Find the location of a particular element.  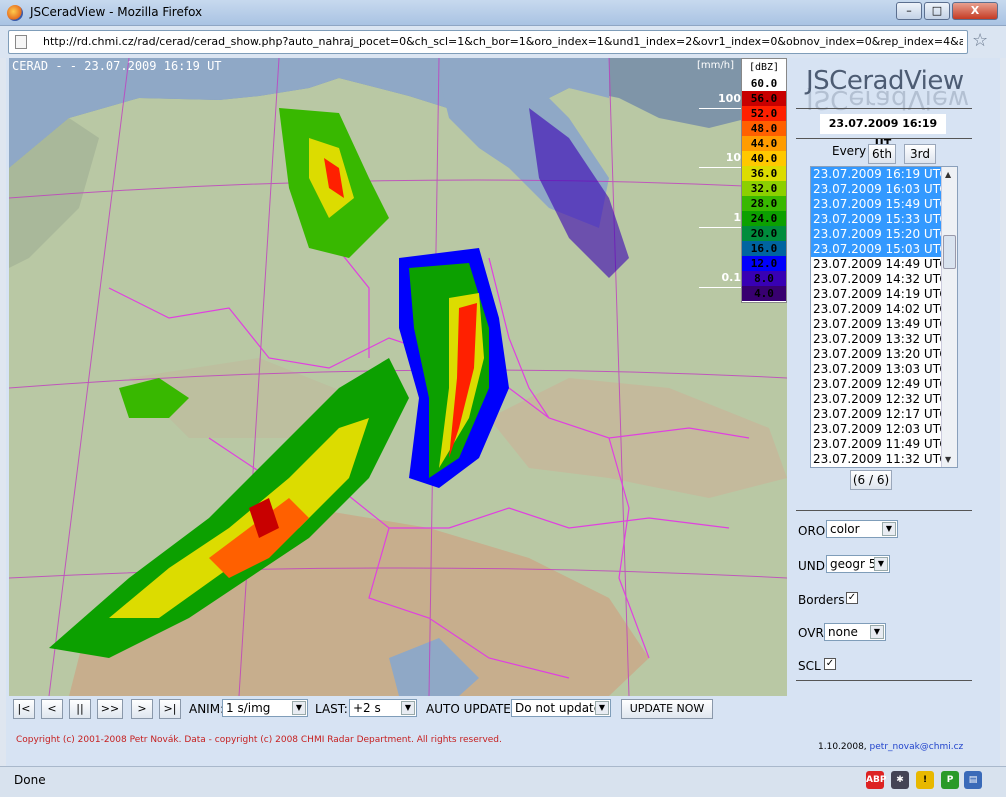

legend-row: 28.0 is located at coordinates (764, 203).